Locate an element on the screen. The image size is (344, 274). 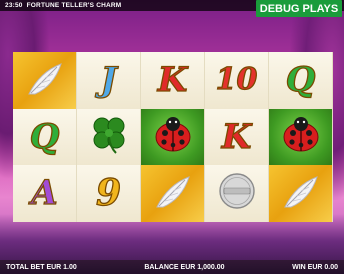
total-bet-label: TOTAL BET EUR 1.00 is located at coordinates (41, 267).